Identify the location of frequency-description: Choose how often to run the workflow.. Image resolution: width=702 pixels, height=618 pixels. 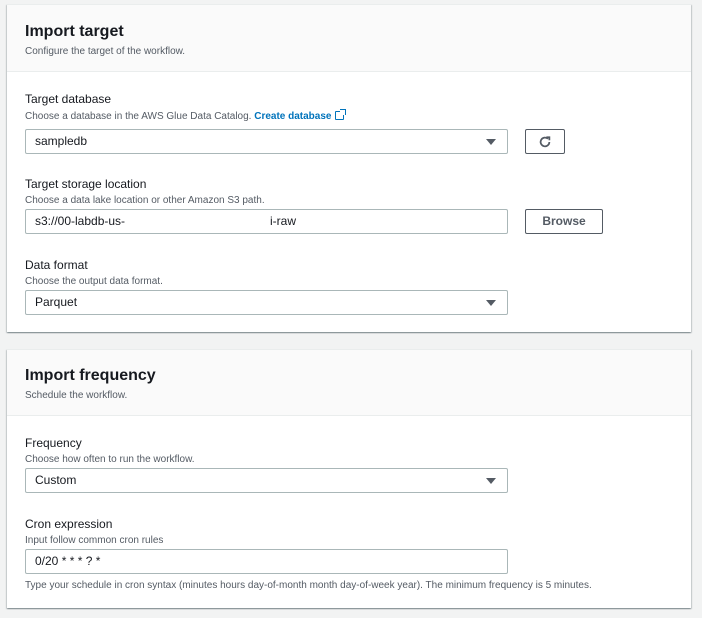
(110, 459).